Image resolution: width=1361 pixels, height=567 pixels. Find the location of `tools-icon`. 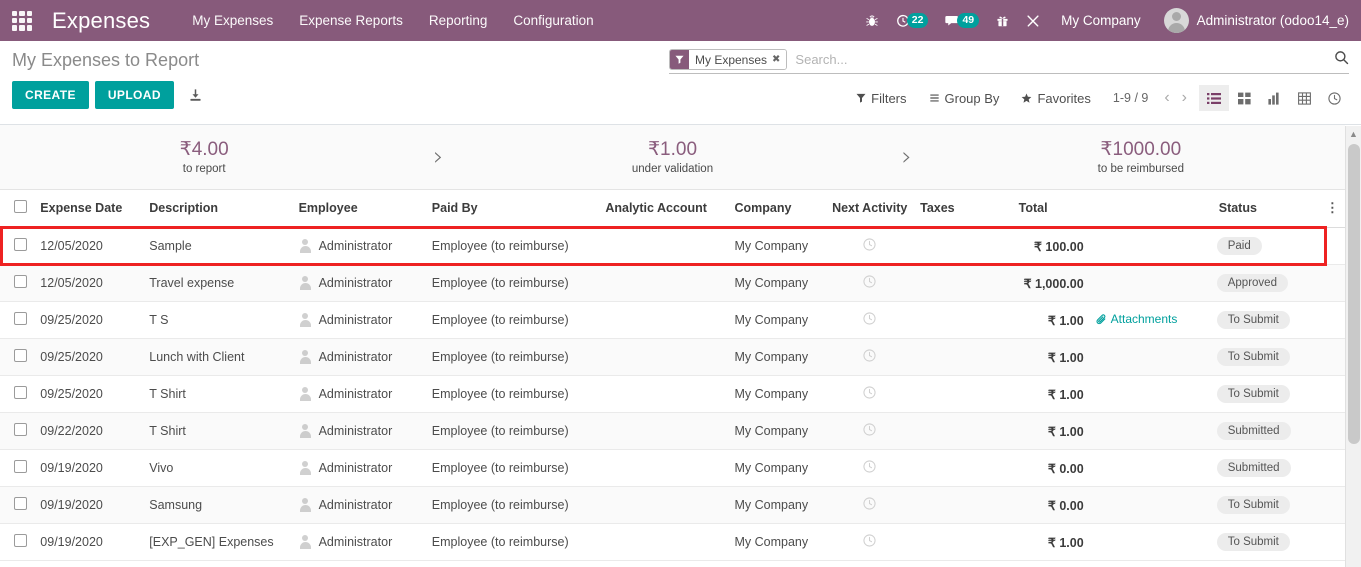

tools-icon is located at coordinates (1033, 21).